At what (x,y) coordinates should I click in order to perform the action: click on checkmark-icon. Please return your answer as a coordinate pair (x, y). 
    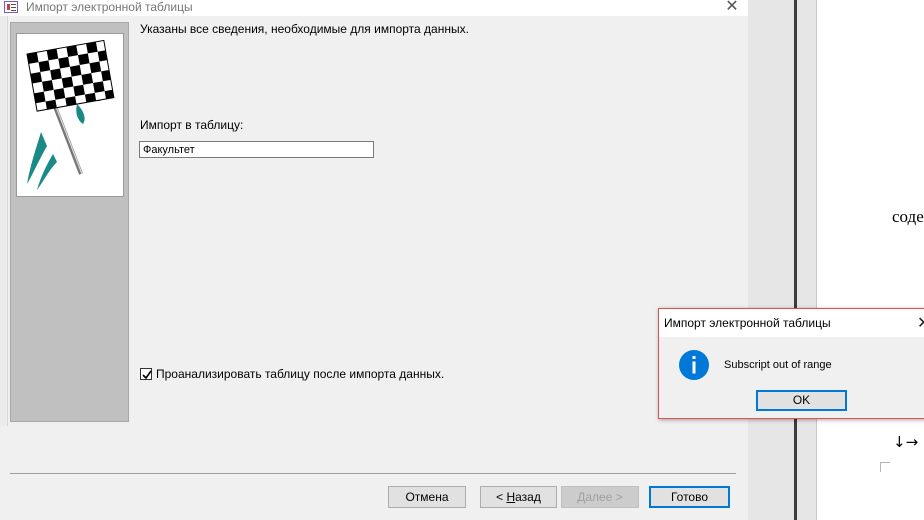
    Looking at the image, I should click on (147, 375).